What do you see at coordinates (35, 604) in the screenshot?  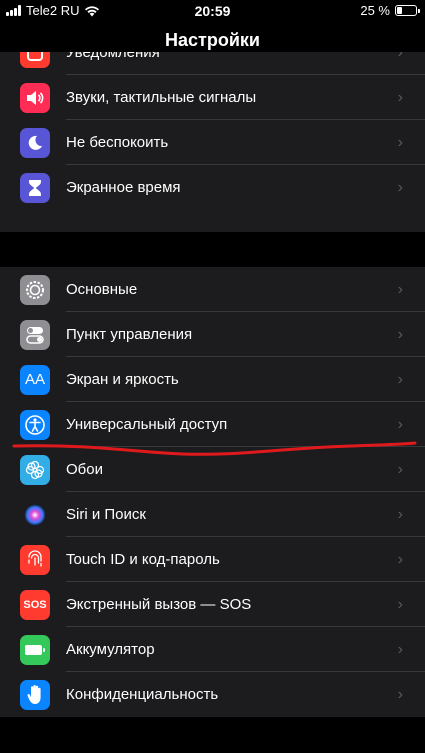 I see `sos-icon: SOS` at bounding box center [35, 604].